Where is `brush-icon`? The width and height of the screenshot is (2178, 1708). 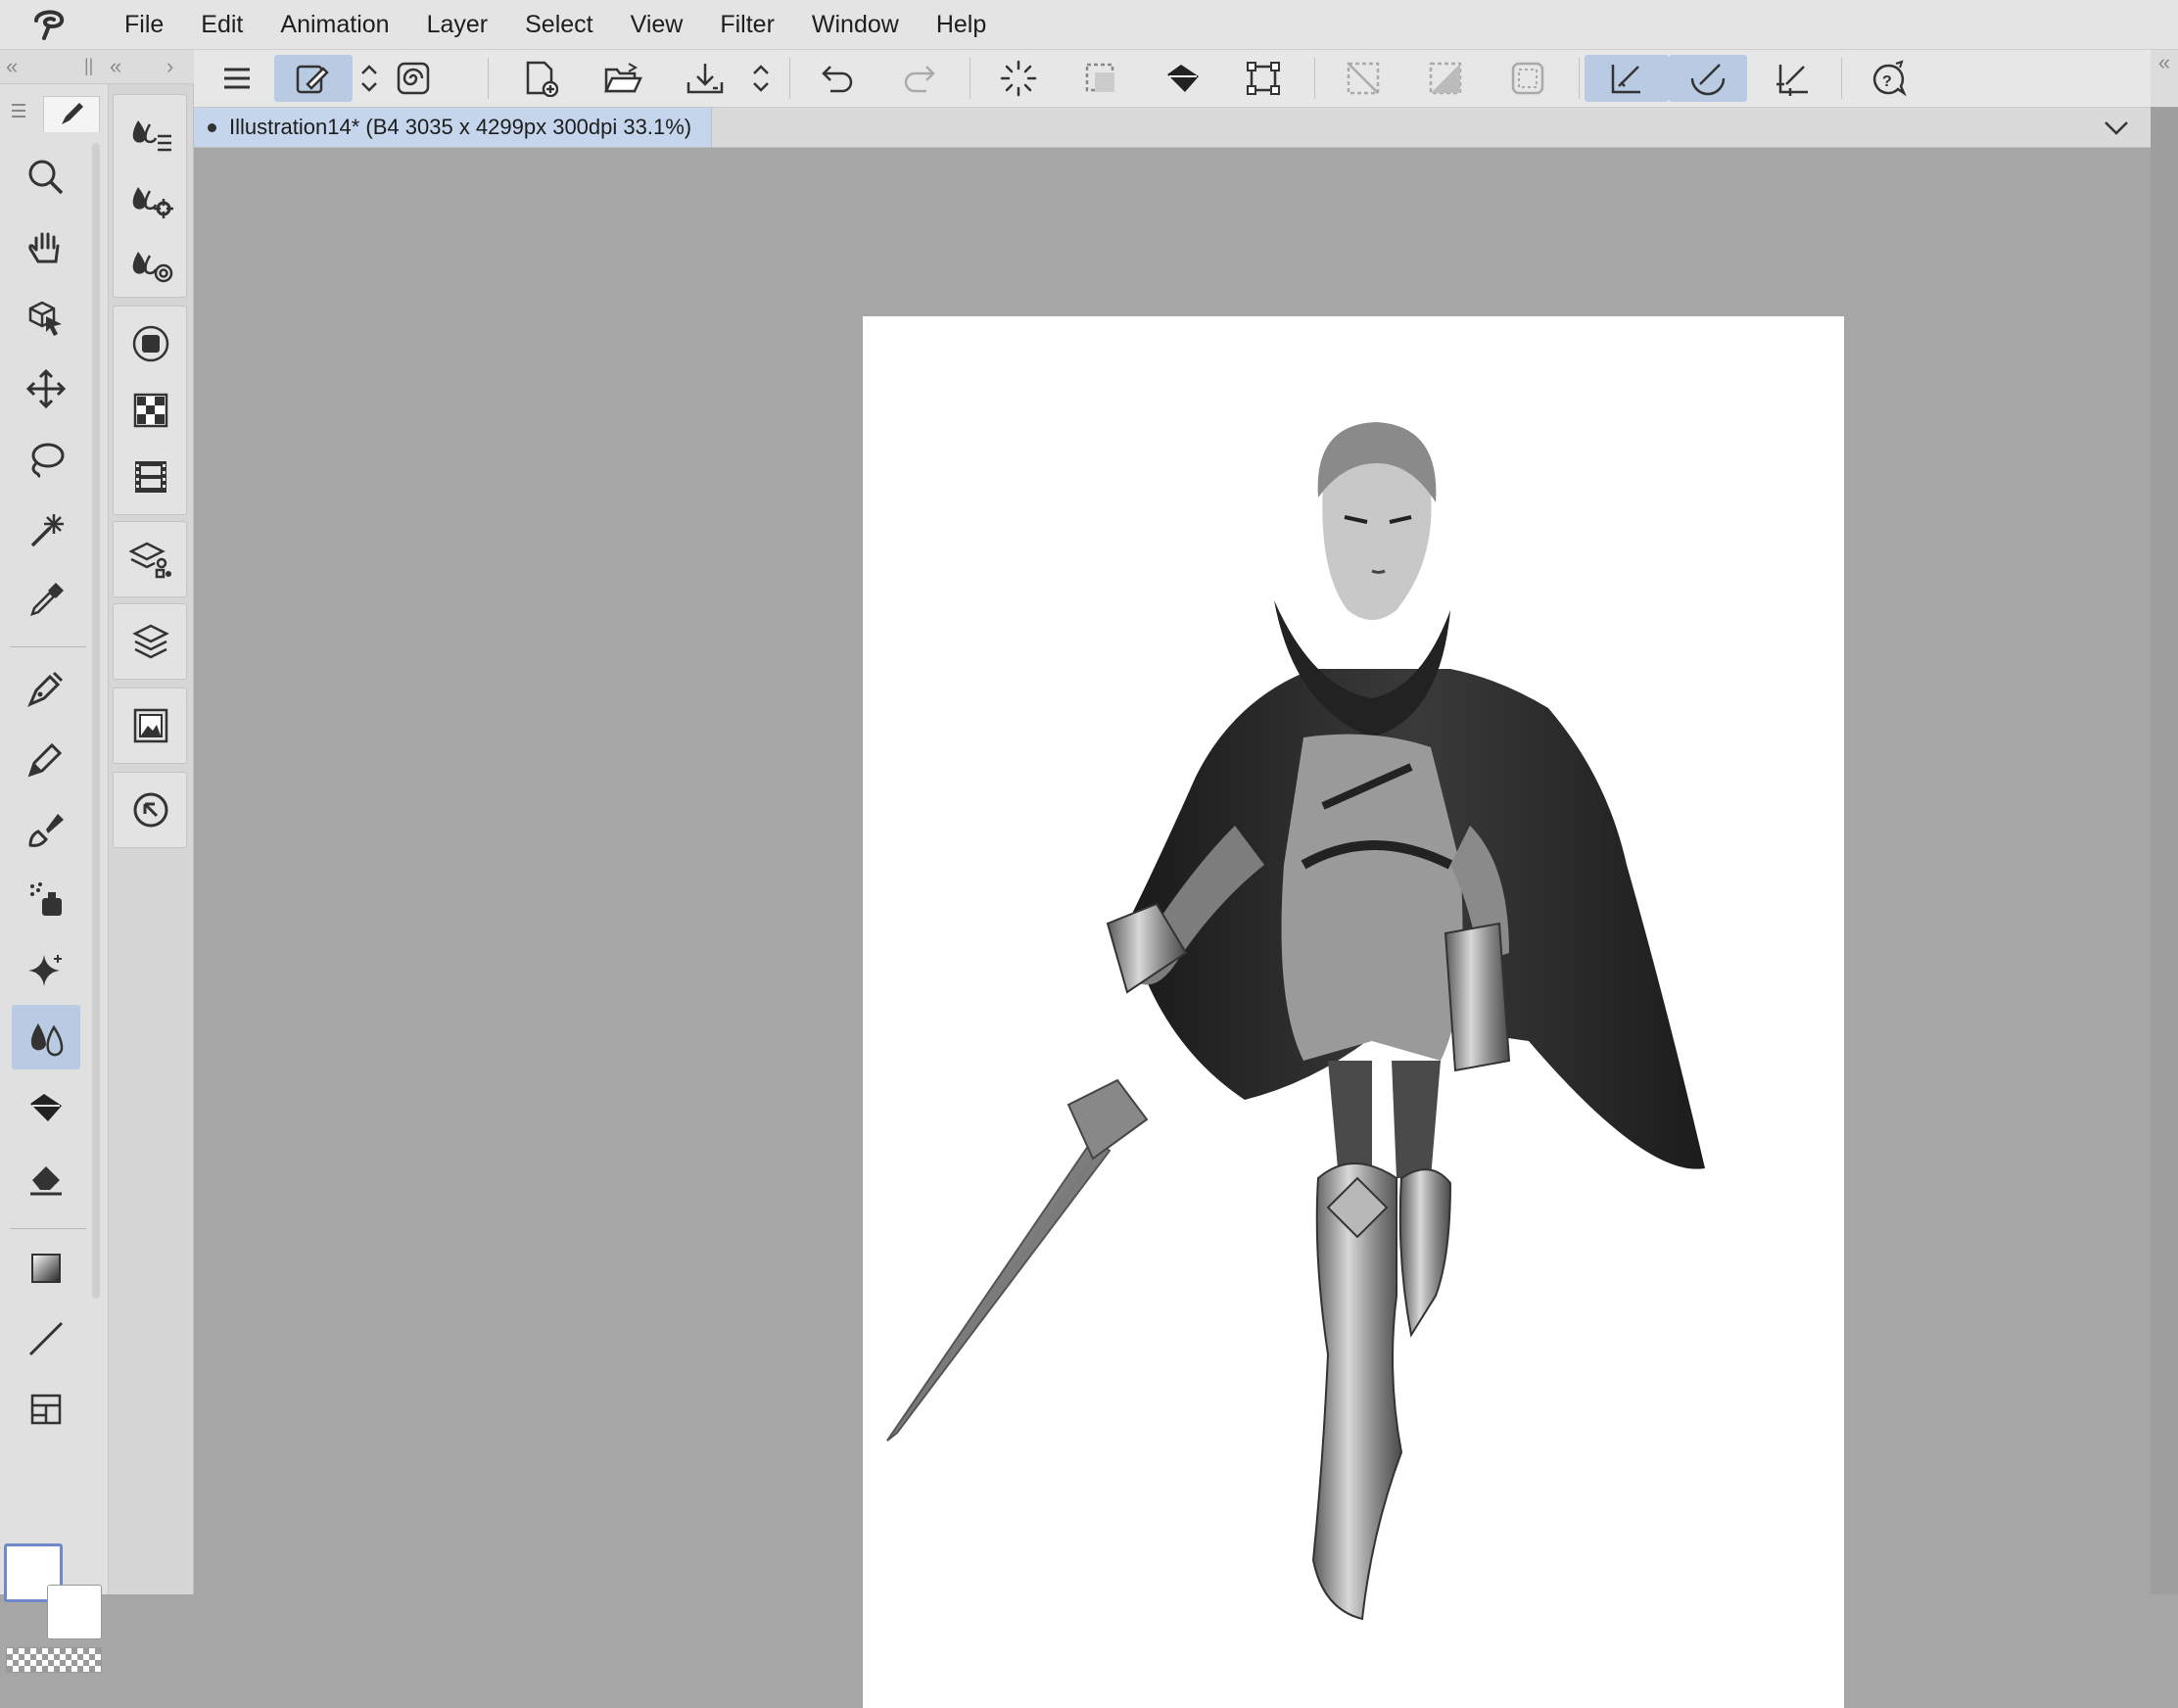 brush-icon is located at coordinates (46, 829).